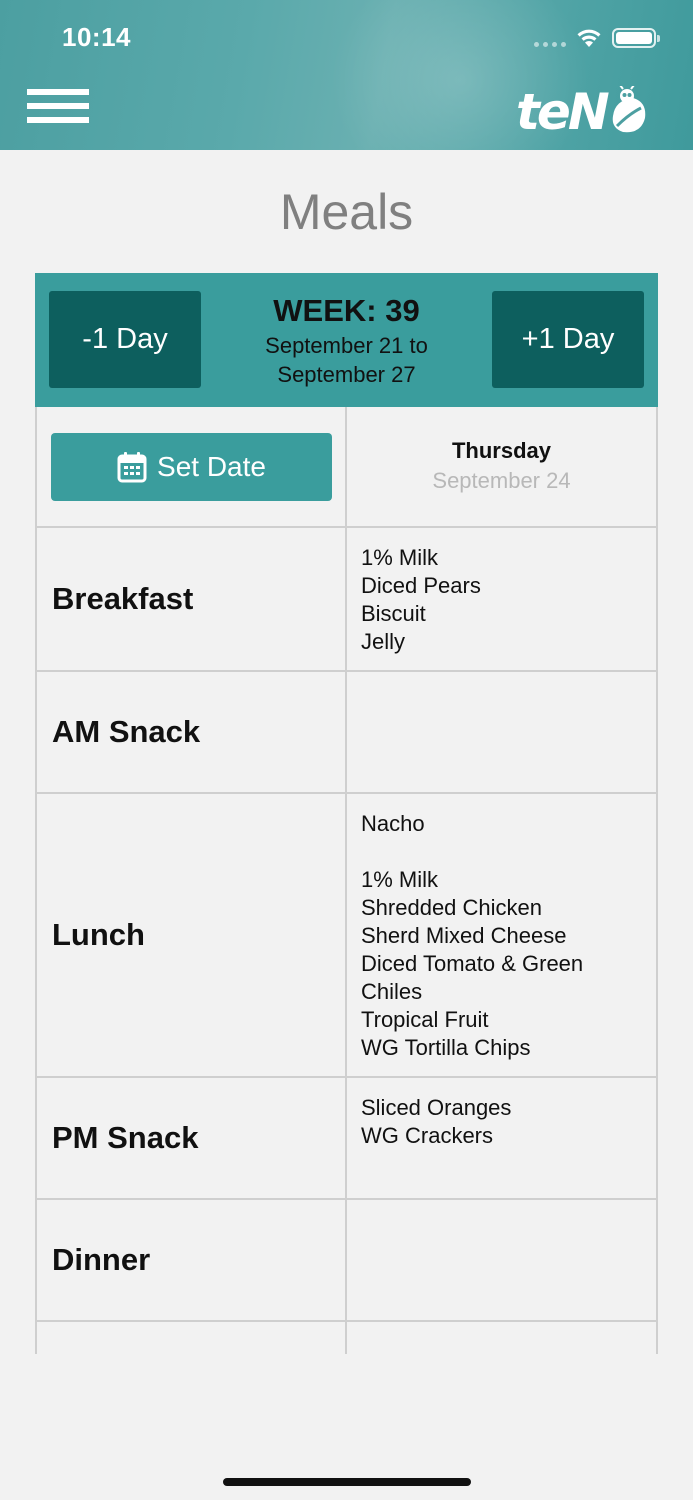  Describe the element at coordinates (589, 38) in the screenshot. I see `wifi-icon` at that location.